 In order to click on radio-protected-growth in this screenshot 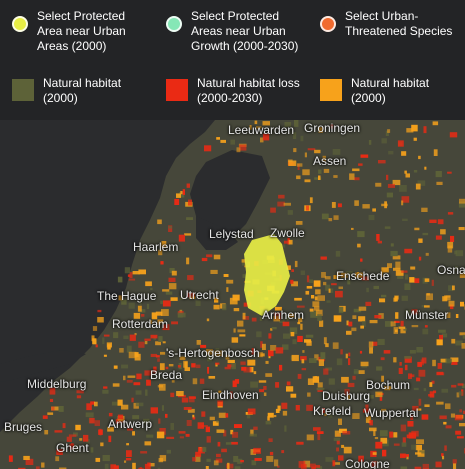, I will do `click(174, 24)`.